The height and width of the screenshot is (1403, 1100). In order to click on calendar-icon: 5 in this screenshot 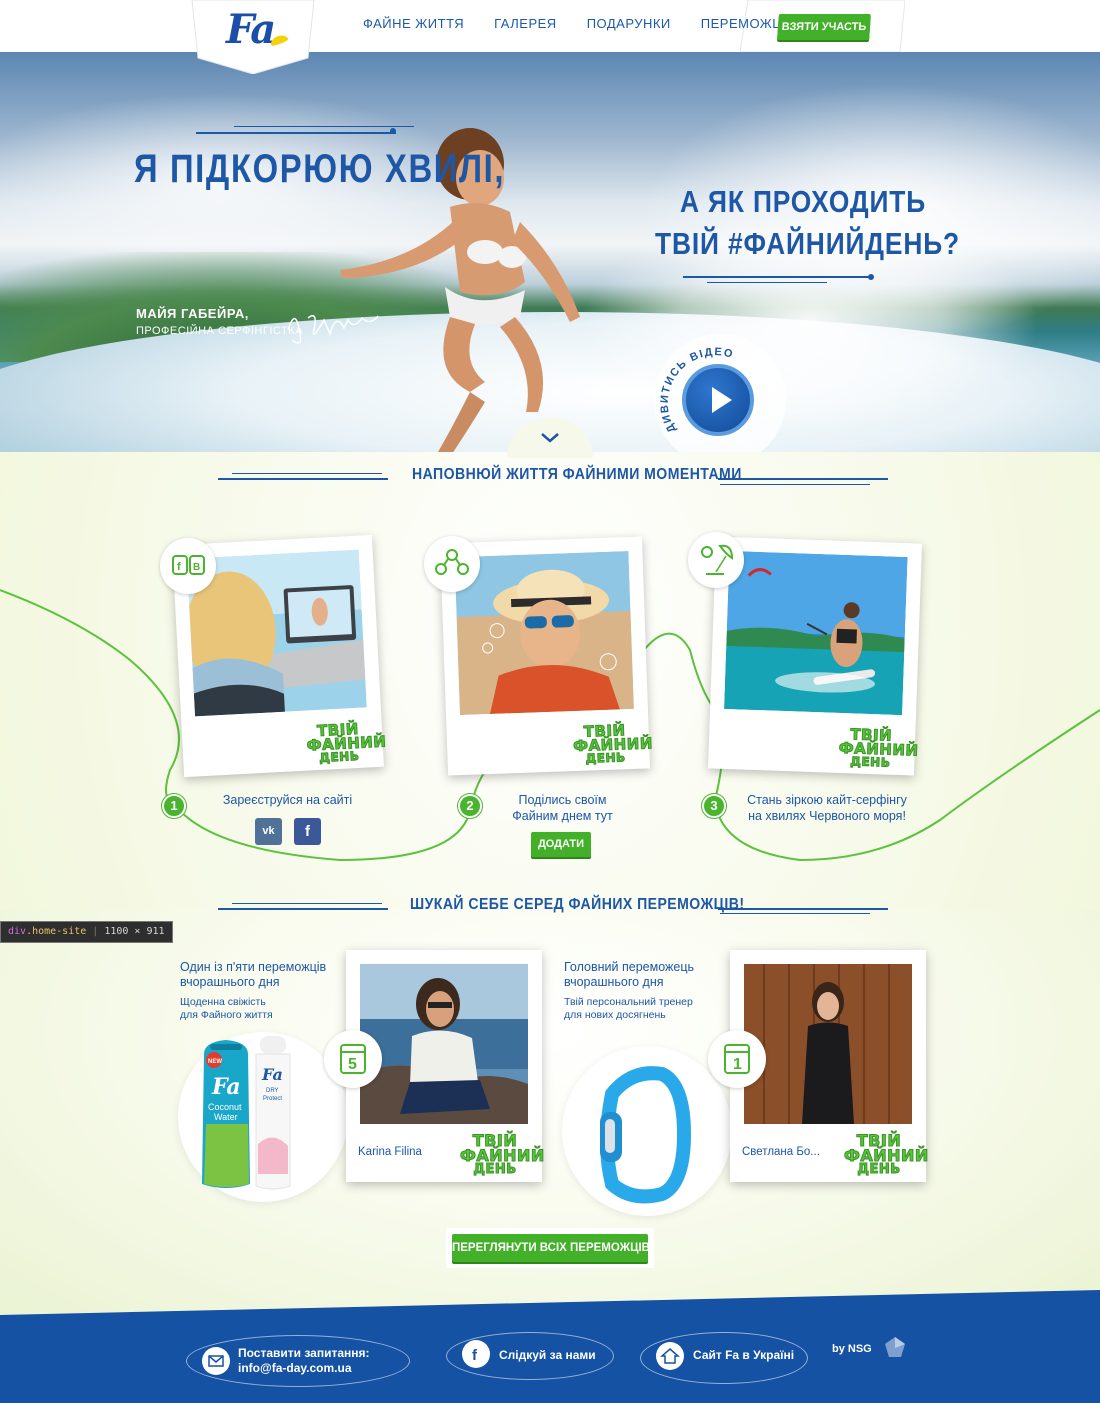, I will do `click(353, 1059)`.